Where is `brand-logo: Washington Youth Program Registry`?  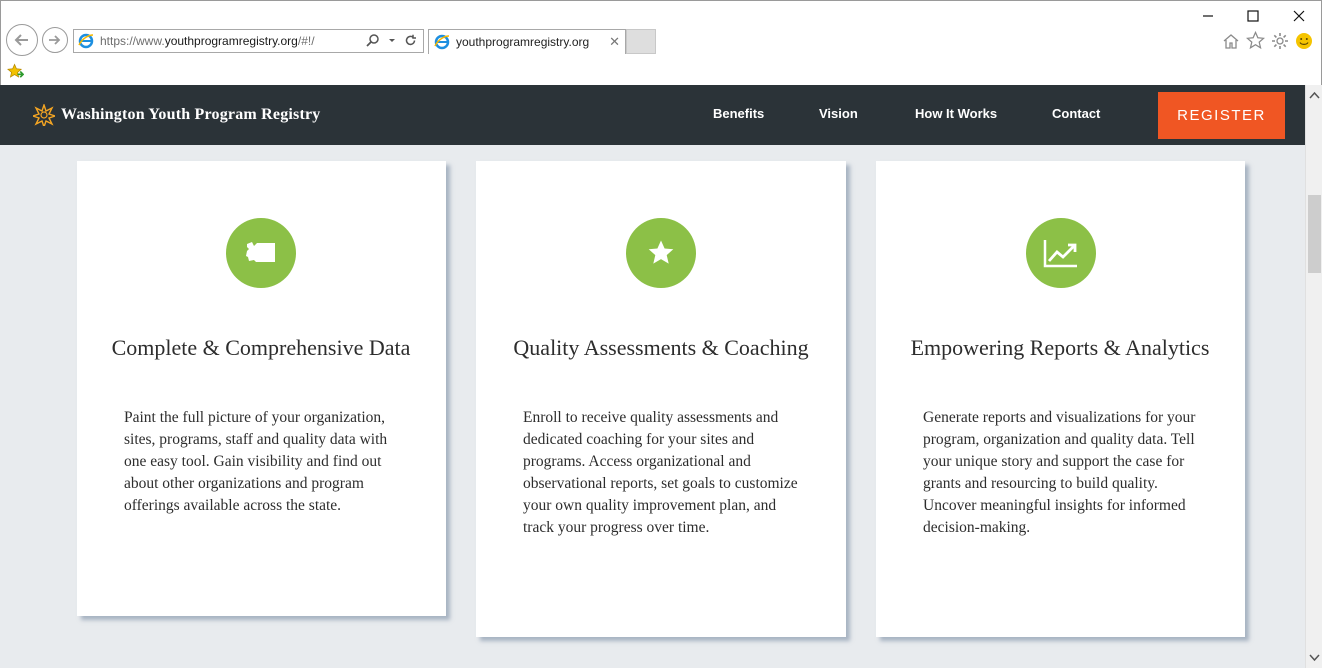
brand-logo: Washington Youth Program Registry is located at coordinates (177, 115).